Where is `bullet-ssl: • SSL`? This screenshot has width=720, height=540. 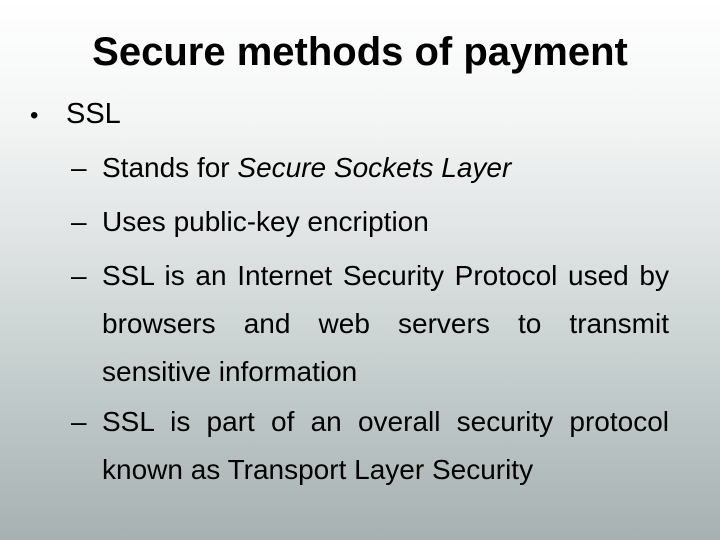 bullet-ssl: • SSL is located at coordinates (75, 115).